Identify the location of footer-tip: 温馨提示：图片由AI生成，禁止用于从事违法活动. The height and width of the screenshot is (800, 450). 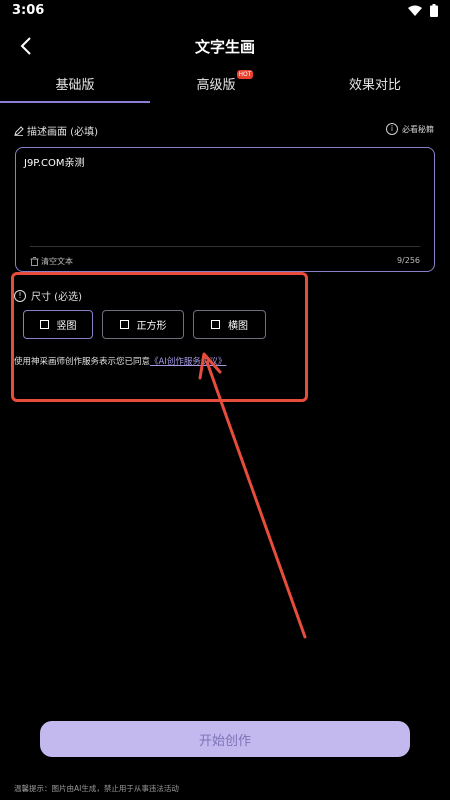
(96, 788).